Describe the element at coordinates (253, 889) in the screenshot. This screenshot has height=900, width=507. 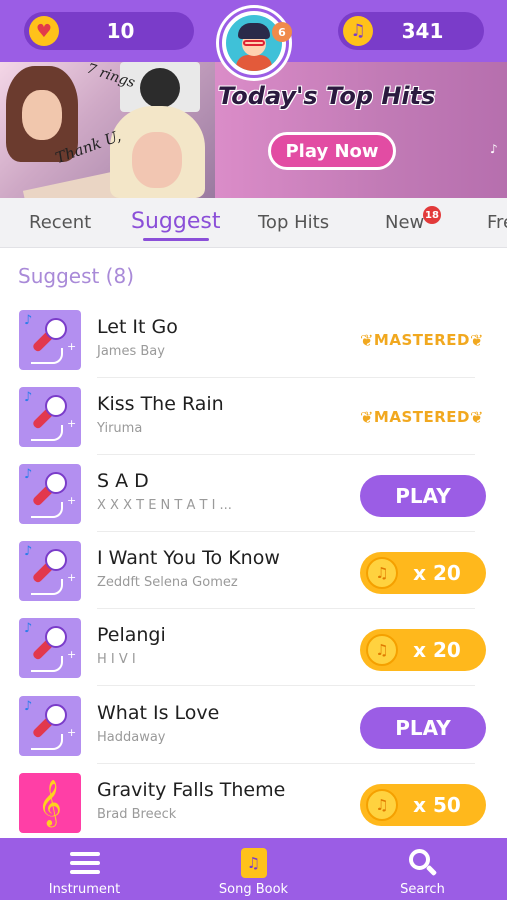
I see `nav-label: Song Book` at that location.